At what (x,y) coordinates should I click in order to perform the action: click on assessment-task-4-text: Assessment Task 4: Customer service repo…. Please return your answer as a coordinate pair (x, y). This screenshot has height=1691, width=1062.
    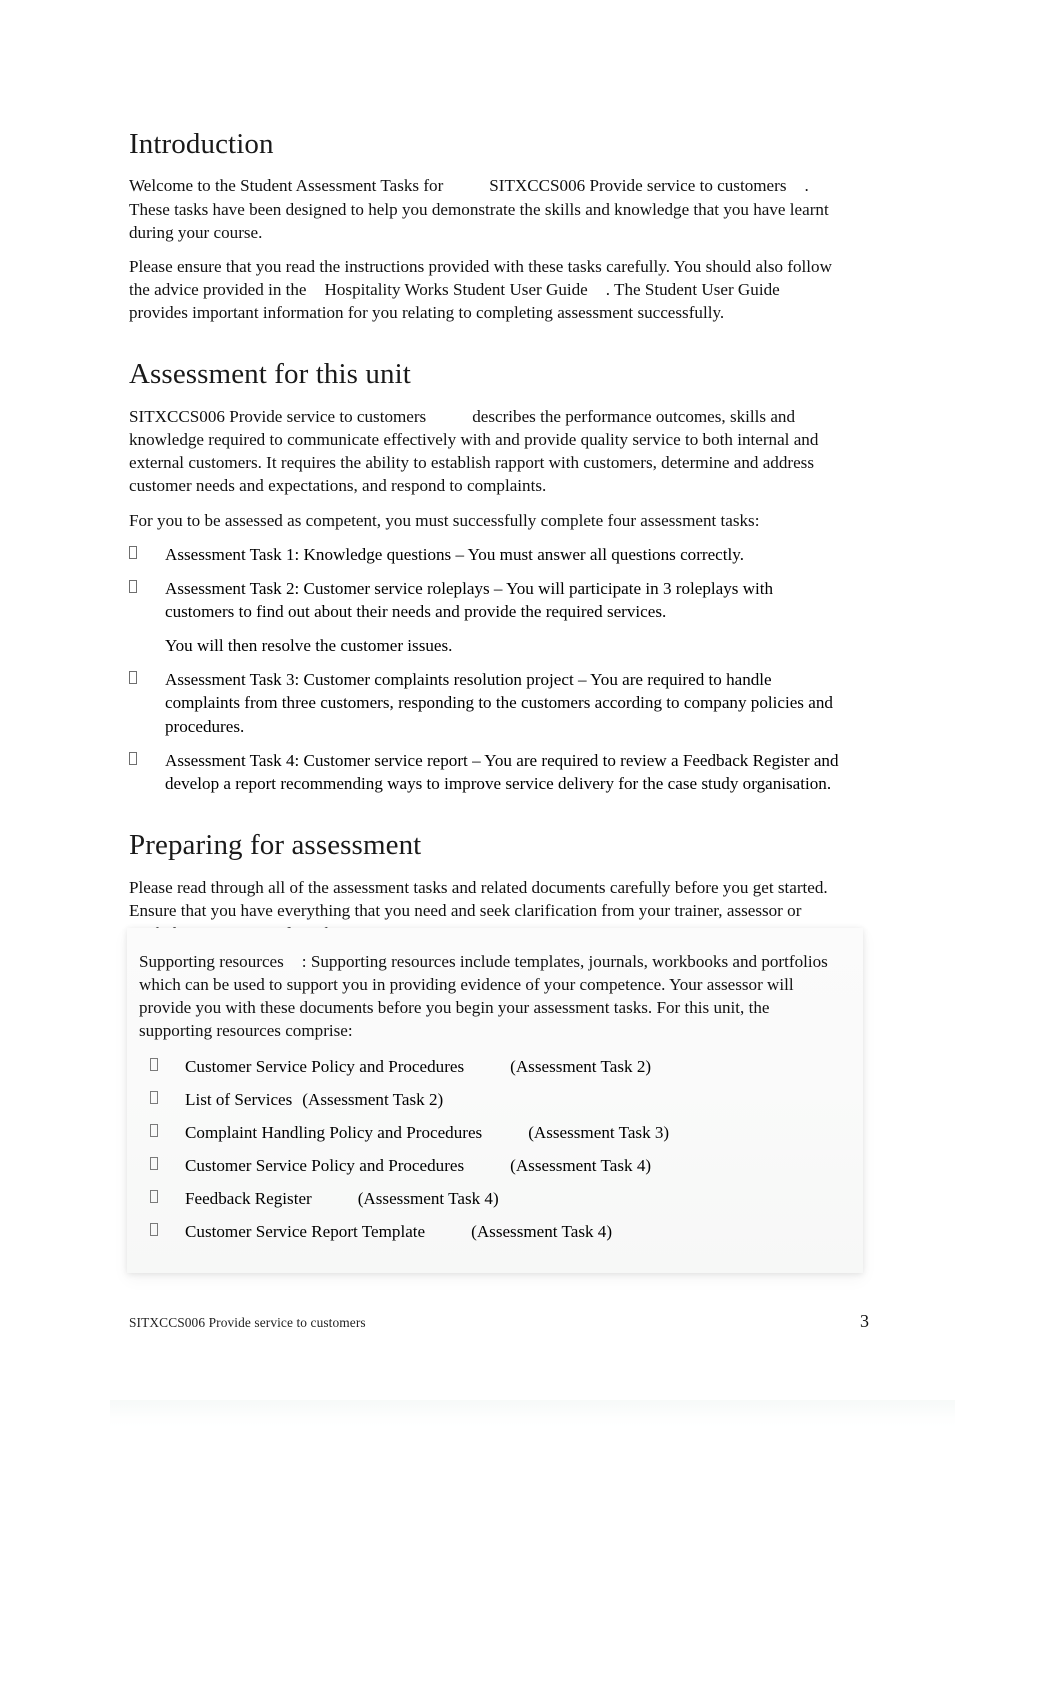
    Looking at the image, I should click on (502, 771).